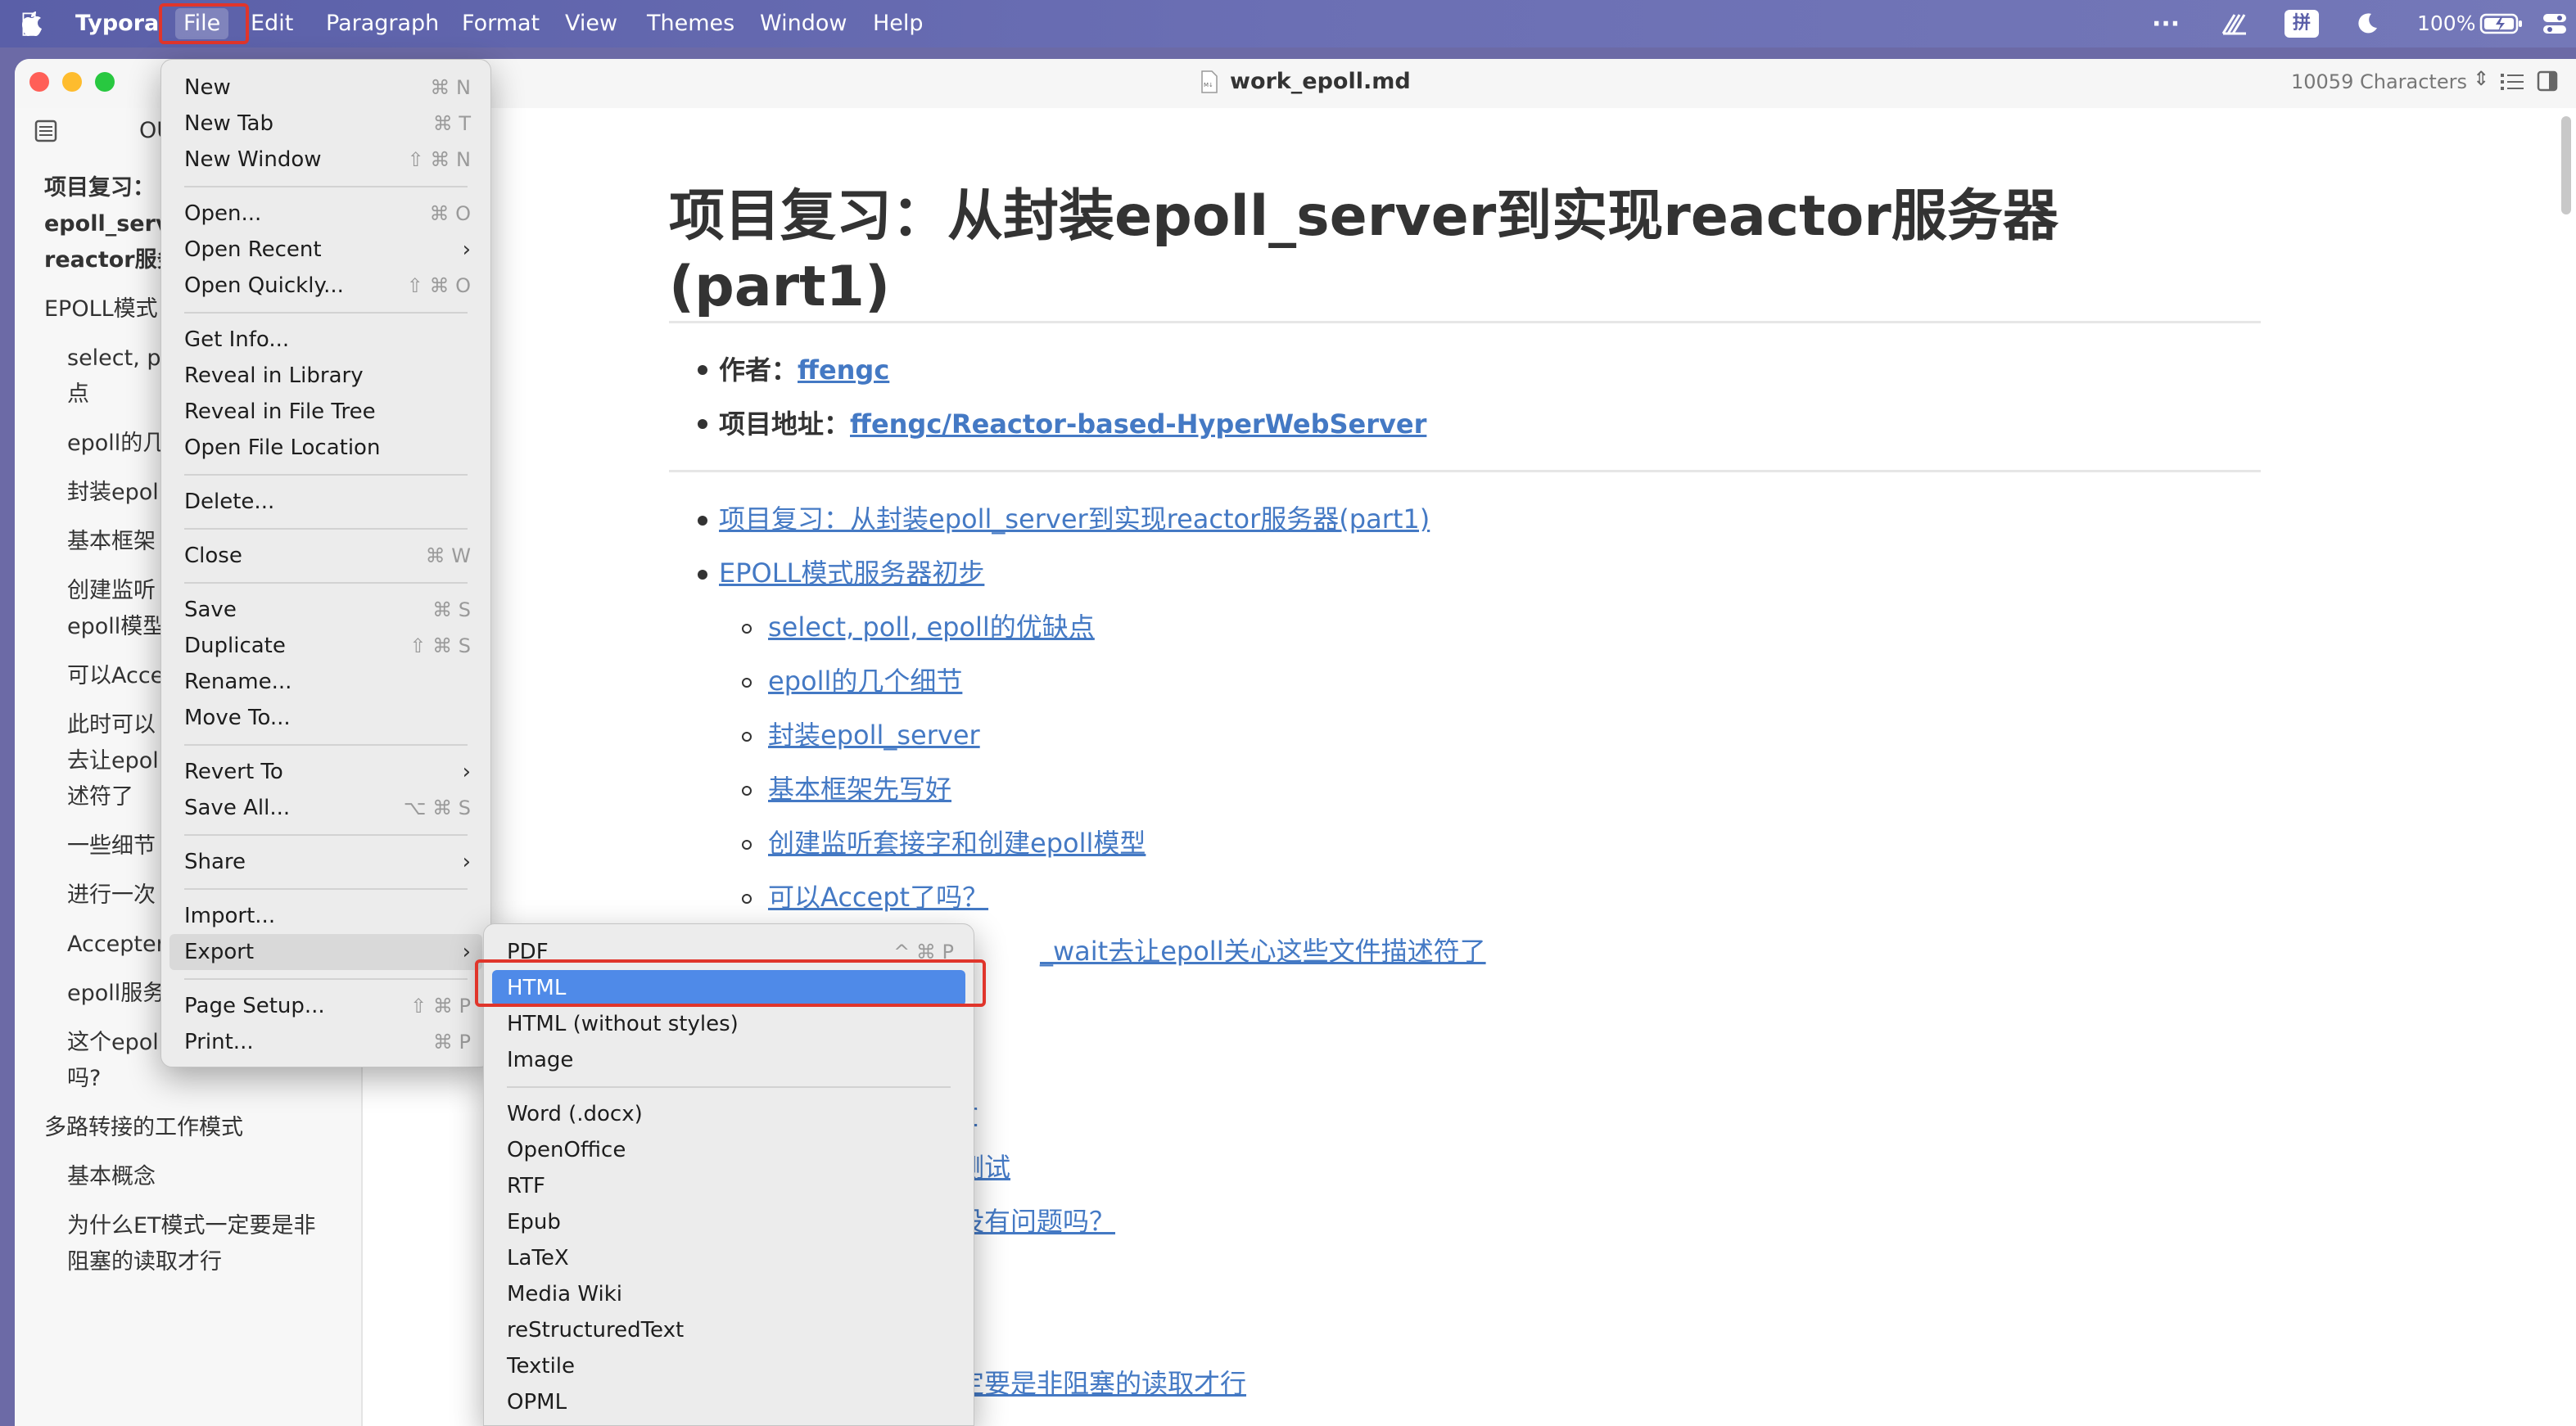 The height and width of the screenshot is (1426, 2576). What do you see at coordinates (728, 1402) in the screenshot?
I see `export-opml: OPML` at bounding box center [728, 1402].